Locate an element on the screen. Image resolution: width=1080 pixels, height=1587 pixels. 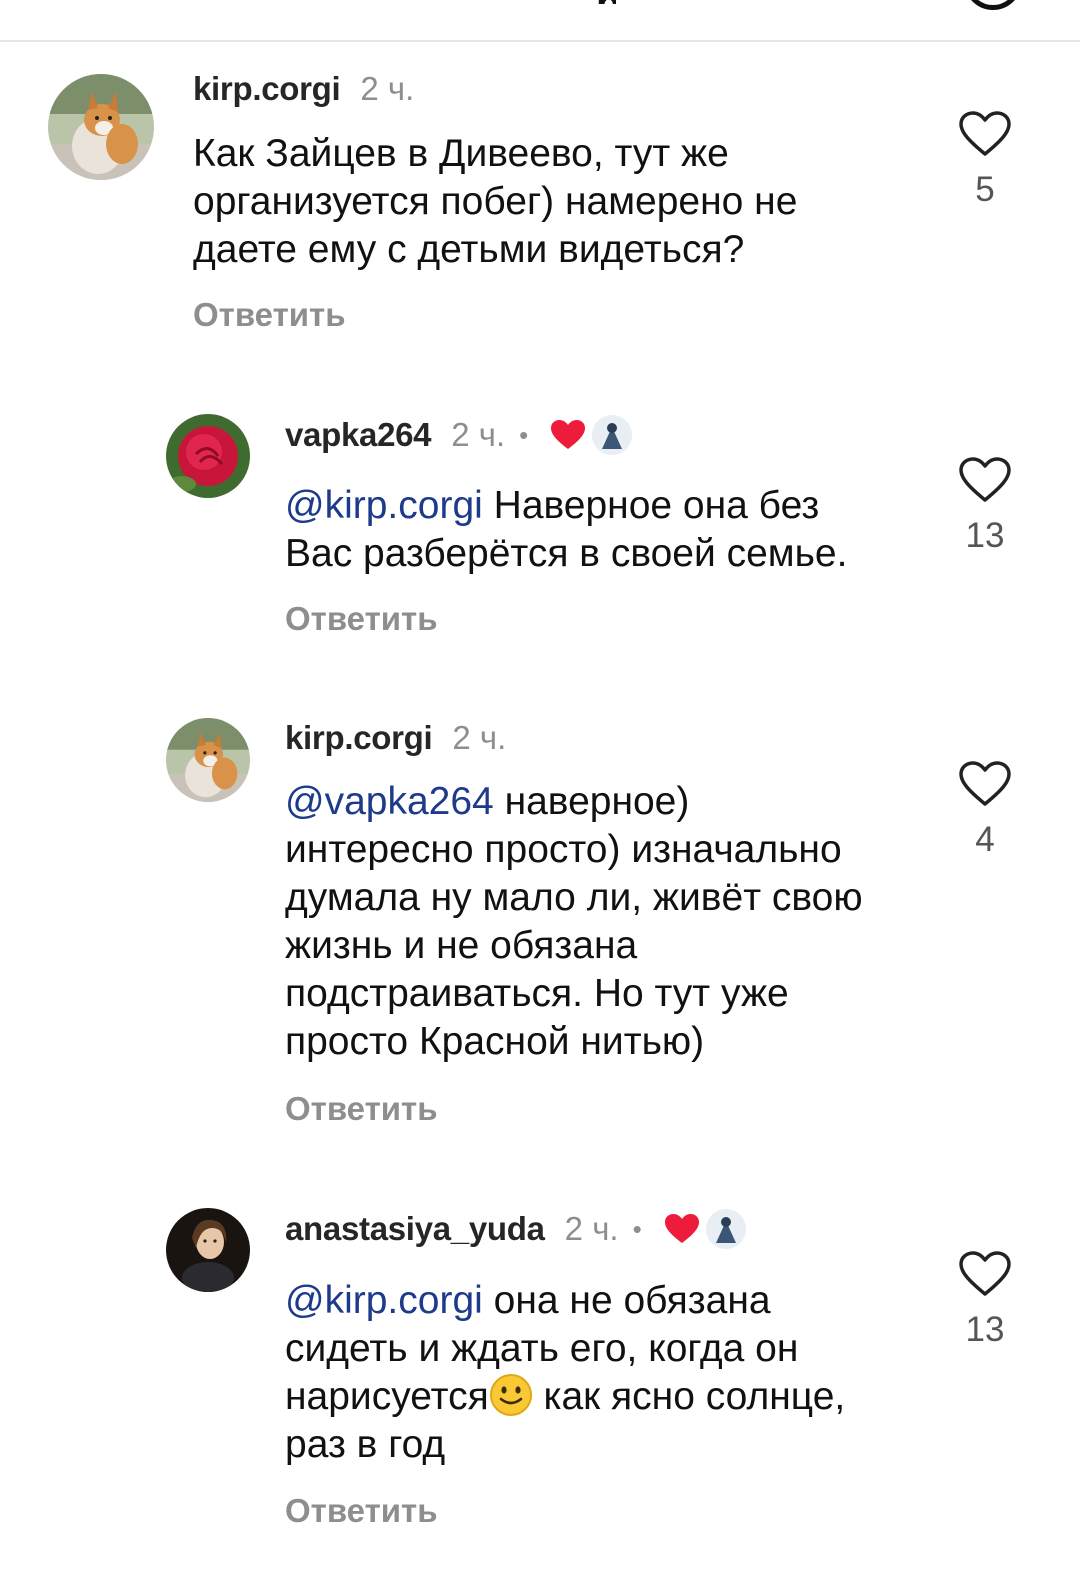
comment-line: думала ну мало ли, живёт свою is located at coordinates (574, 897).